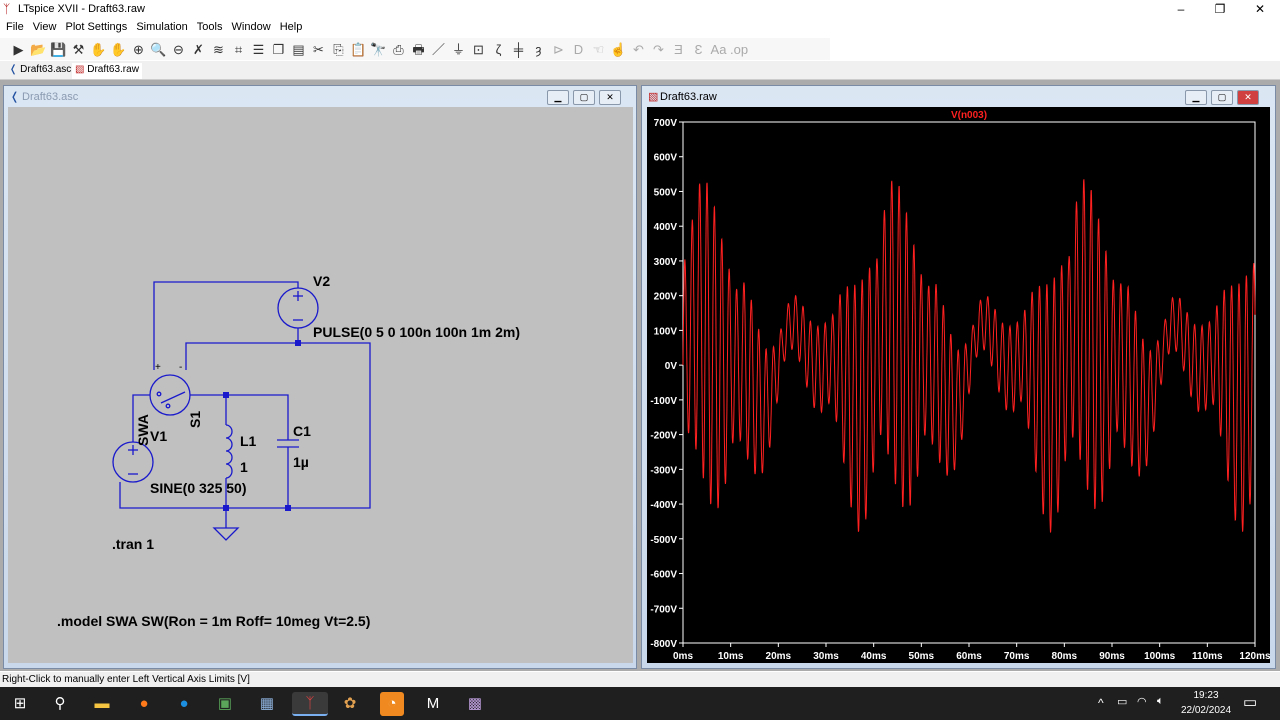 Image resolution: width=1280 pixels, height=720 pixels. Describe the element at coordinates (458, 49) in the screenshot. I see `ground-icon: ⏚` at that location.